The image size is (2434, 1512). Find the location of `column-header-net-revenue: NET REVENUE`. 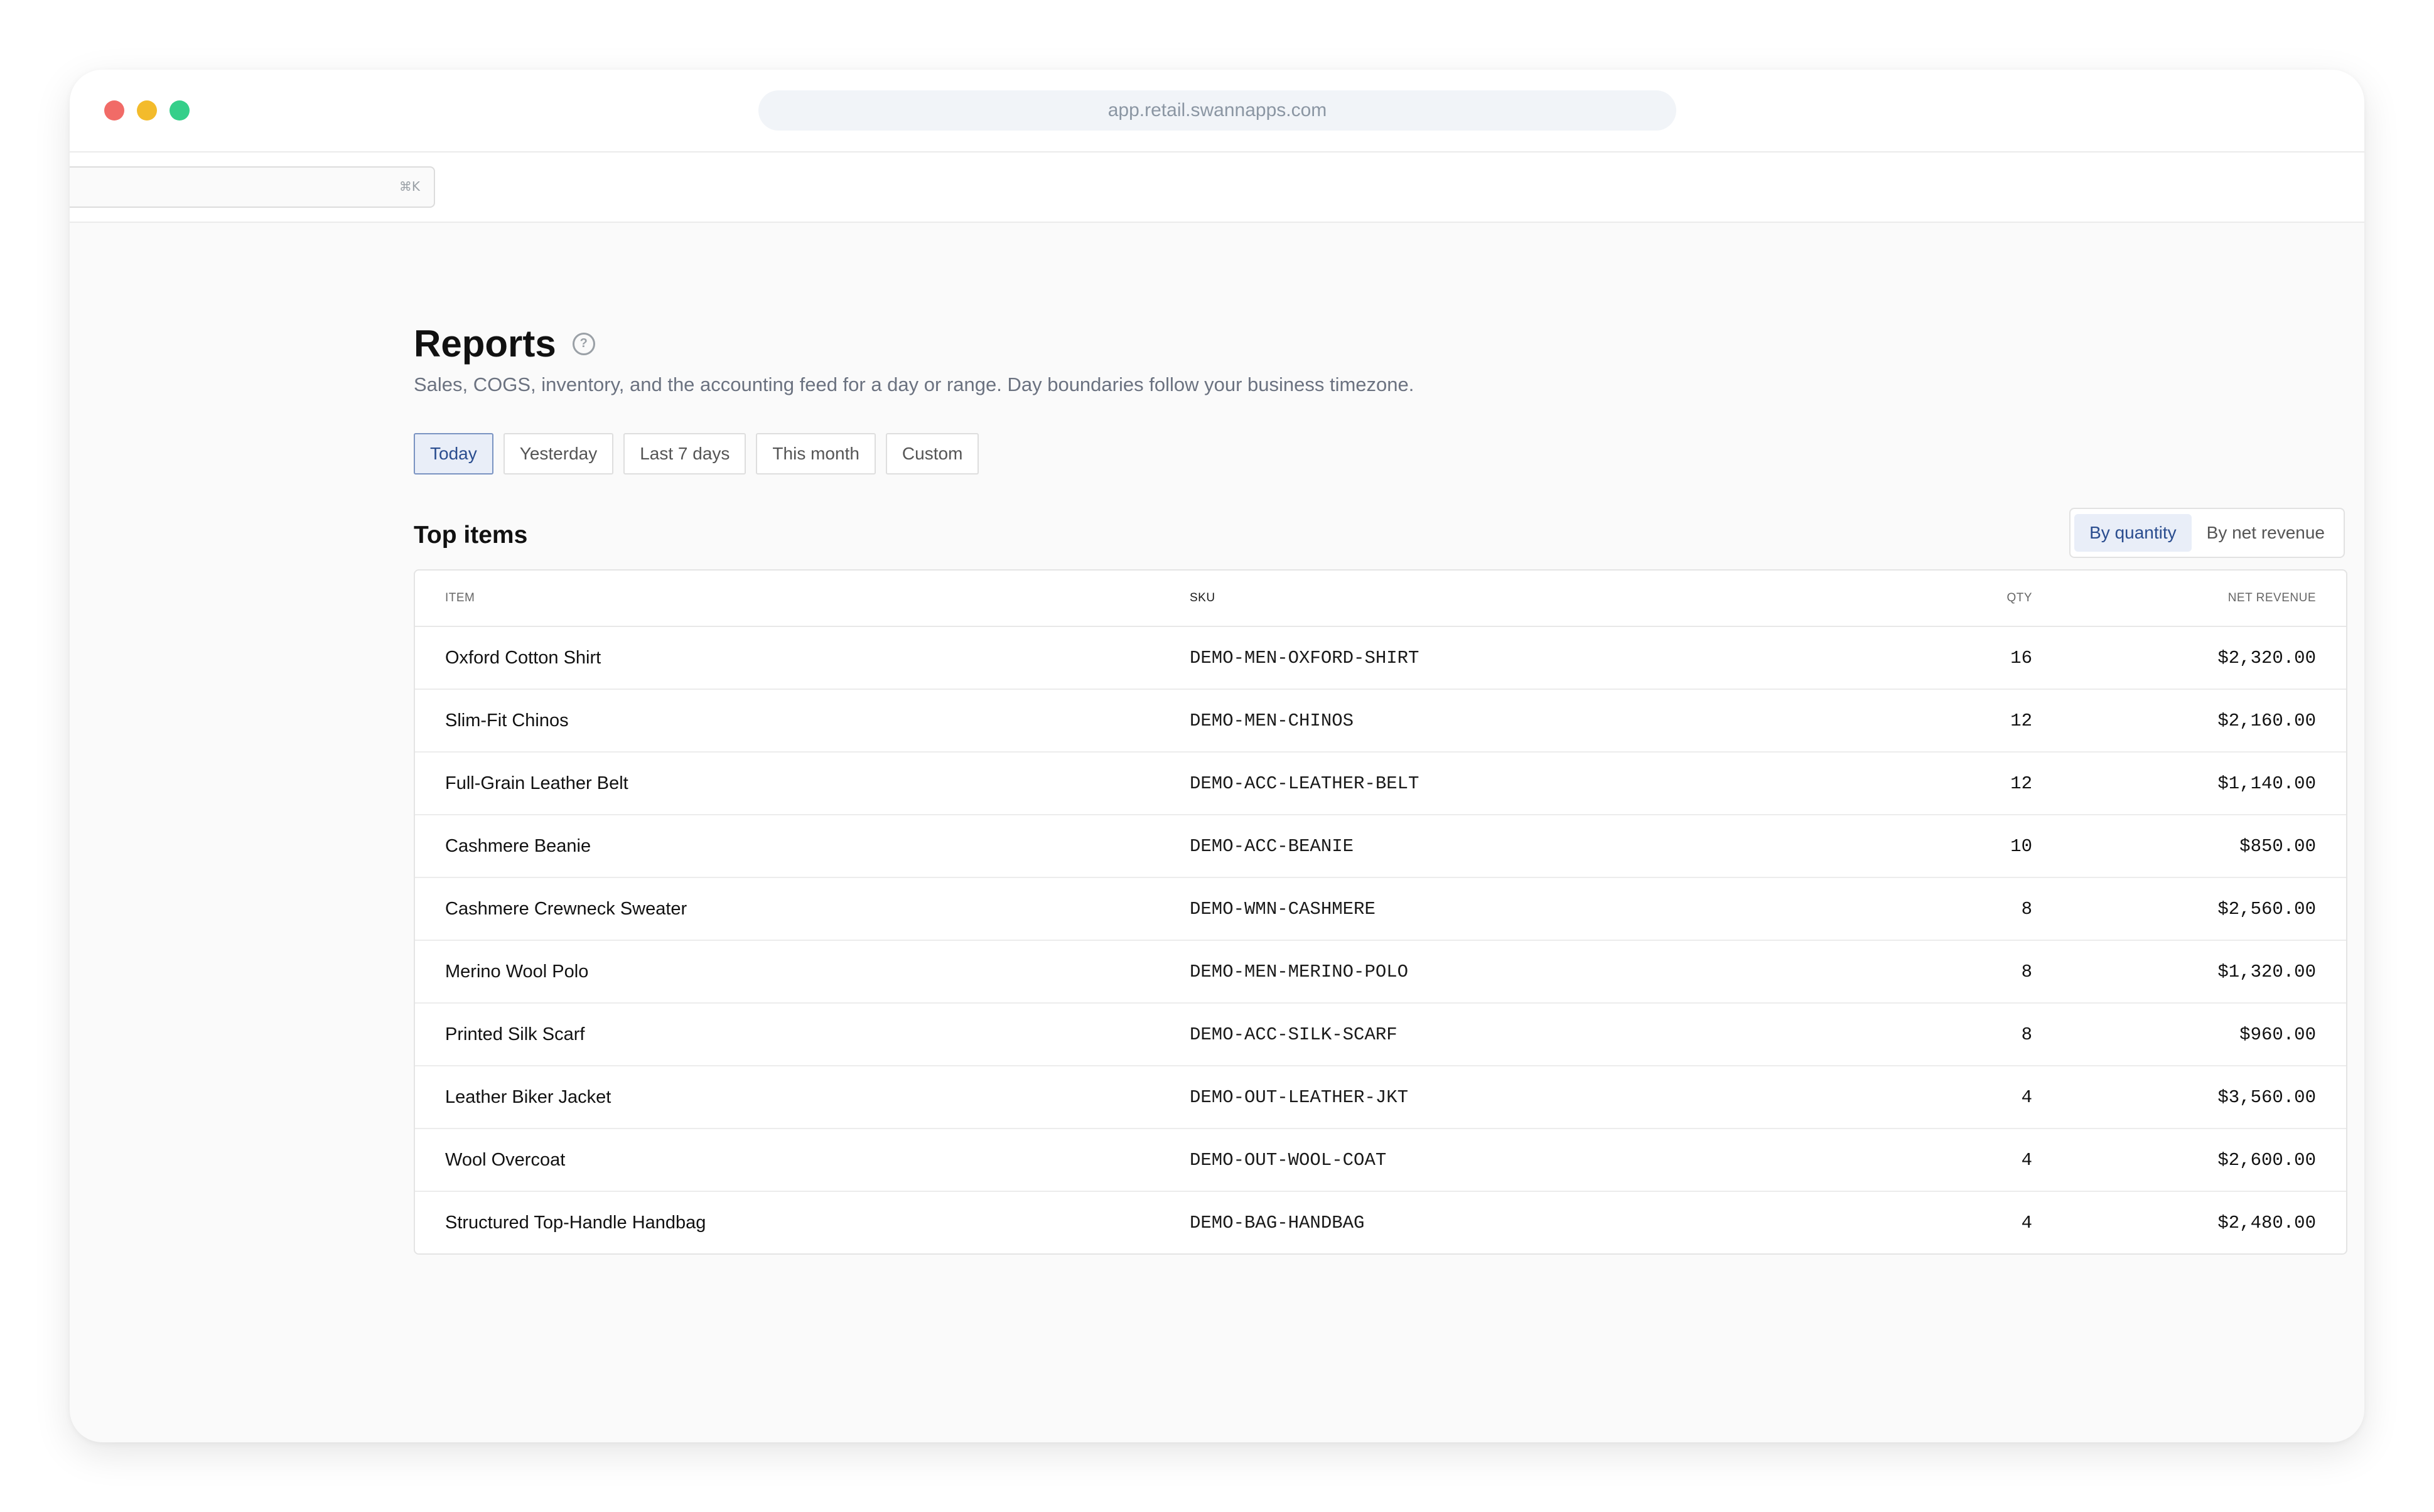

column-header-net-revenue: NET REVENUE is located at coordinates (2190, 599).